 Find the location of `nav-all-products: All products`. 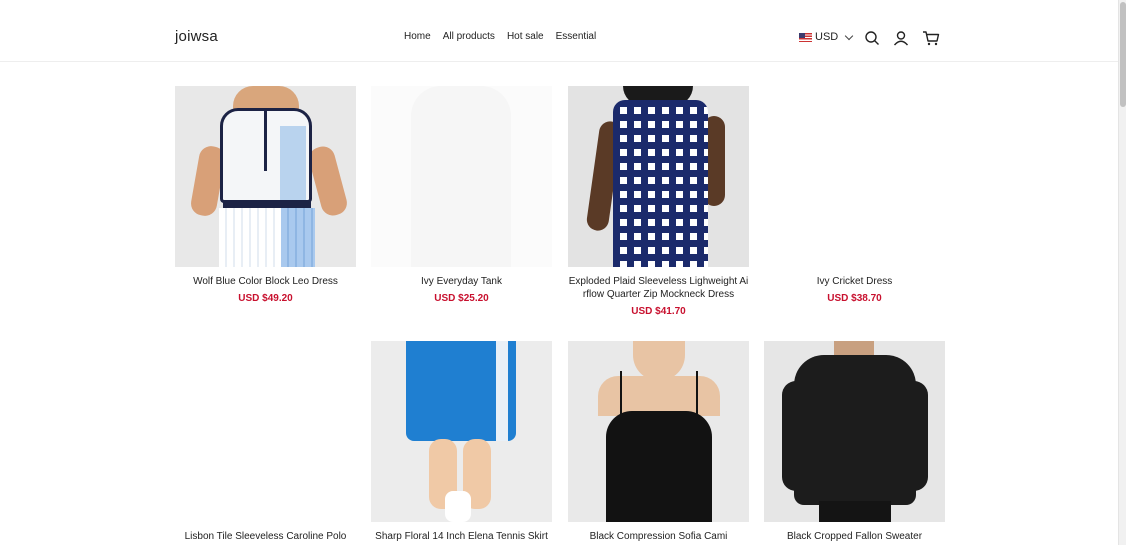

nav-all-products: All products is located at coordinates (469, 36).